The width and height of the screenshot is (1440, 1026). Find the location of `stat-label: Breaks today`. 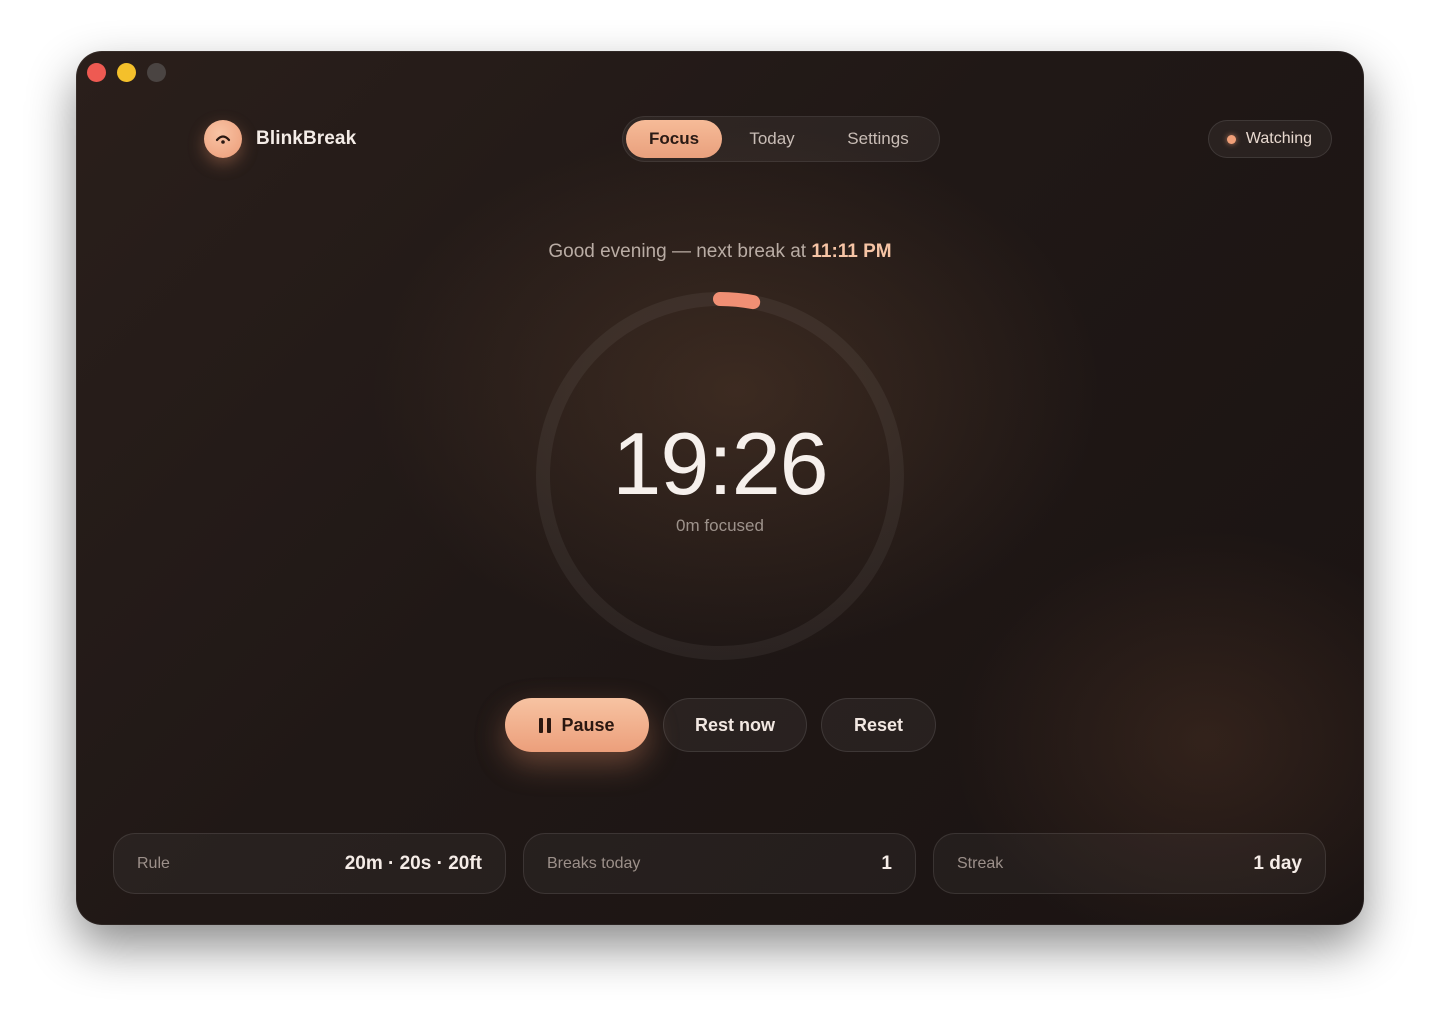

stat-label: Breaks today is located at coordinates (594, 863).